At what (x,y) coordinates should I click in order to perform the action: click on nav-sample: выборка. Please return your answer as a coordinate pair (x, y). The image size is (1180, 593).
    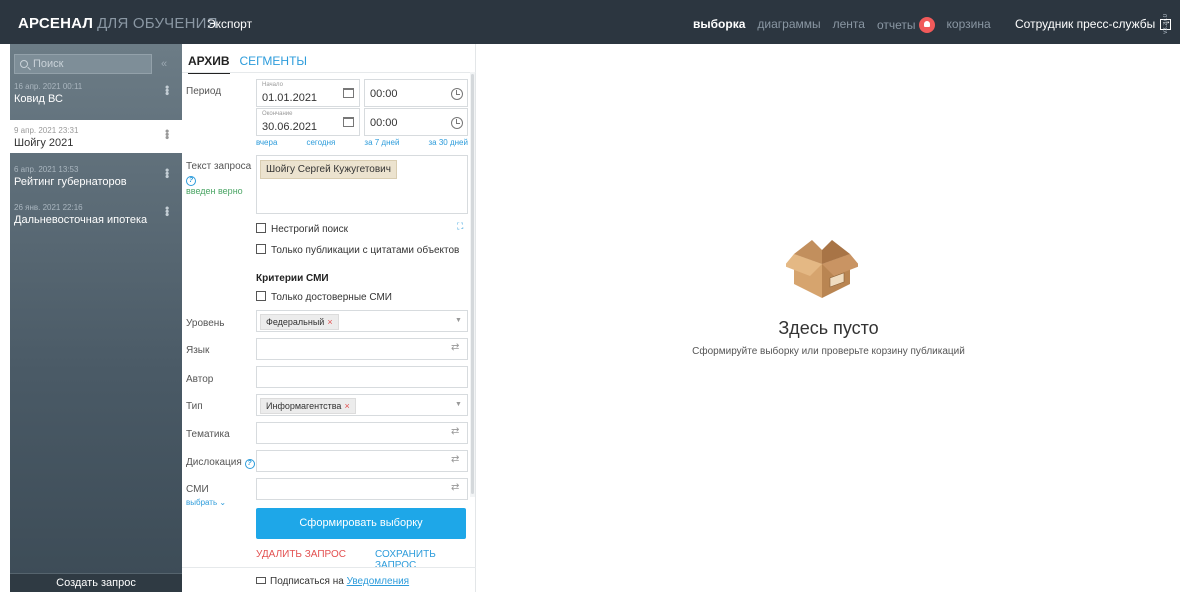
    Looking at the image, I should click on (719, 25).